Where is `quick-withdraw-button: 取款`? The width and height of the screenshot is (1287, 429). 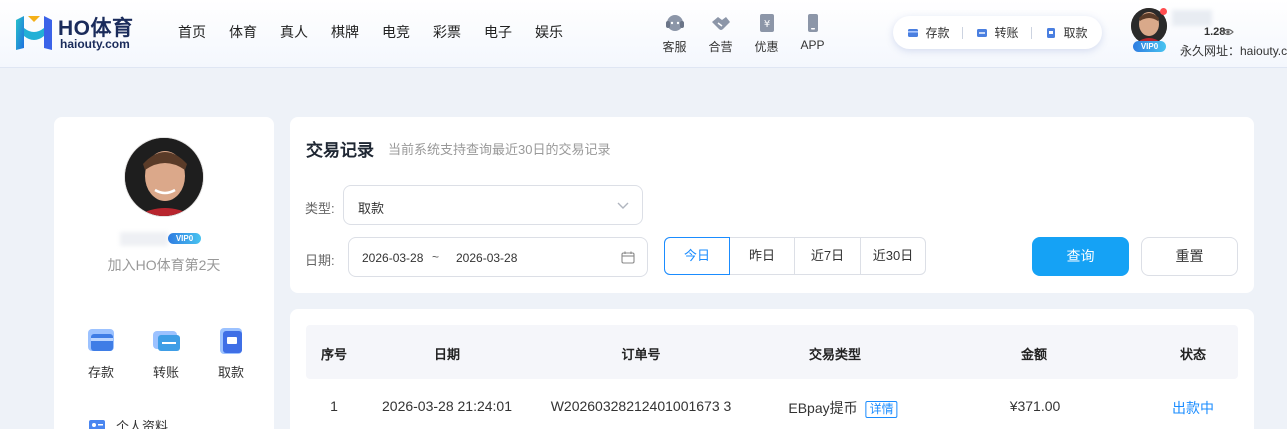 quick-withdraw-button: 取款 is located at coordinates (1066, 32).